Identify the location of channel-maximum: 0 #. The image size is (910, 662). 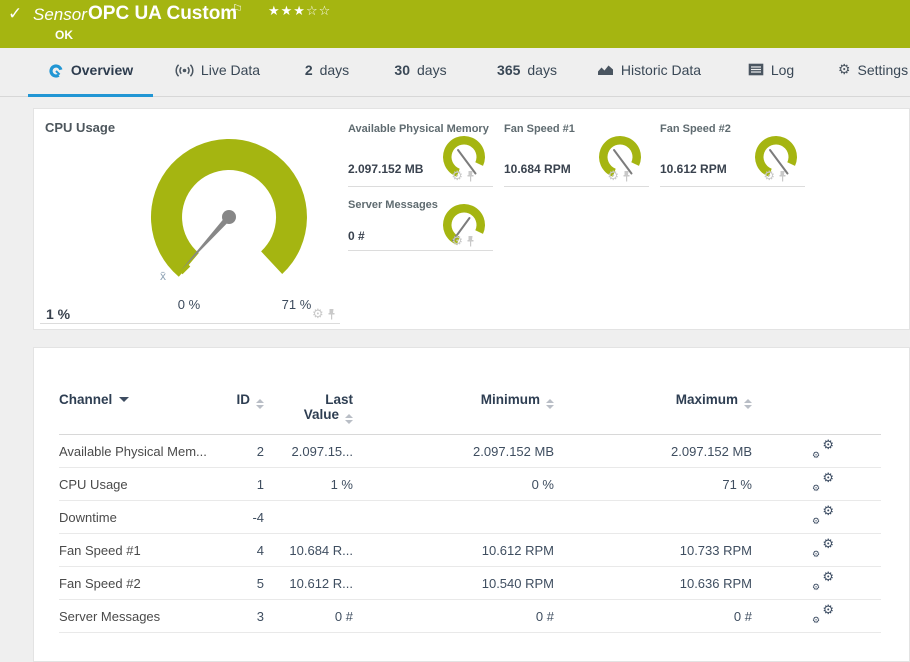
(653, 616).